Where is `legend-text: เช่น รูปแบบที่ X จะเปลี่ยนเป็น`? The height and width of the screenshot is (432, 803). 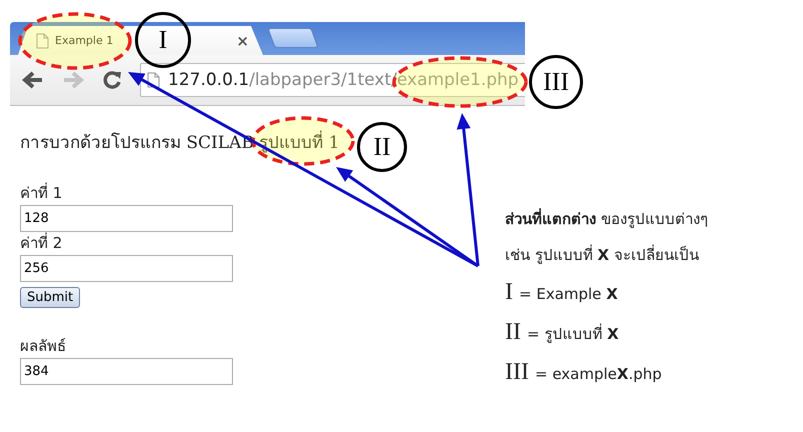
legend-text: เช่น รูปแบบที่ X จะเปลี่ยนเป็น is located at coordinates (602, 255).